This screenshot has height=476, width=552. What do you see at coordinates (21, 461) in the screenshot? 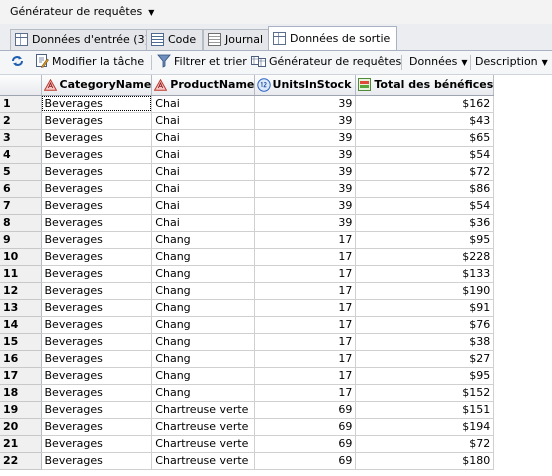
I see `row-number-cell: 22` at bounding box center [21, 461].